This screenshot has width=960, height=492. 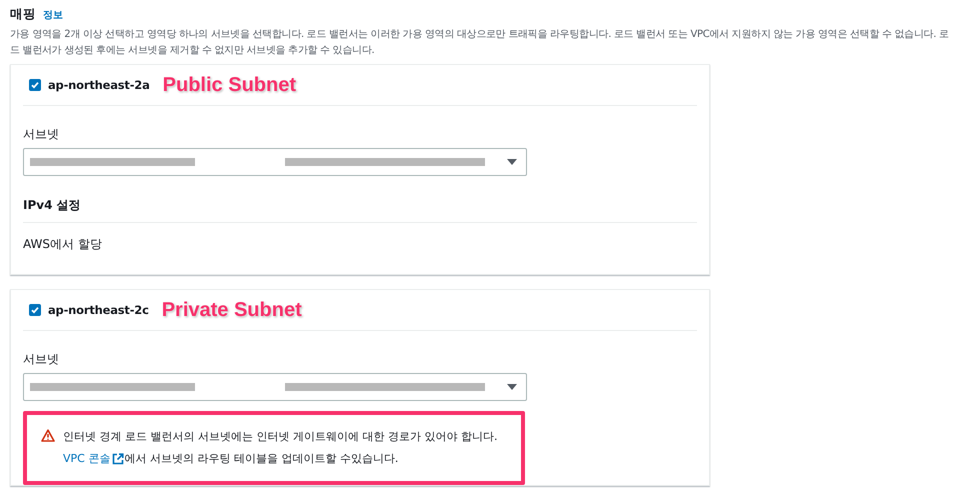 What do you see at coordinates (280, 437) in the screenshot?
I see `warning-text: 인터넷 경계 로드 밸런서의 서브넷에는 인터넷 게이트웨이에 대한 경로가 있어야 합니다.` at bounding box center [280, 437].